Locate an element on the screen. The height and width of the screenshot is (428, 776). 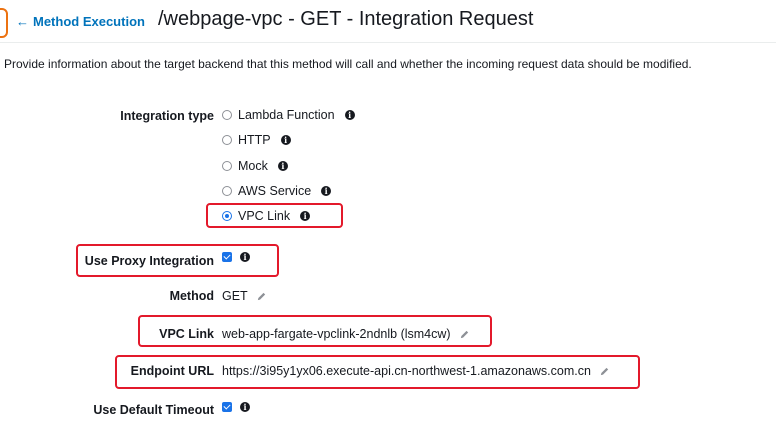
method-value: GET is located at coordinates (235, 296).